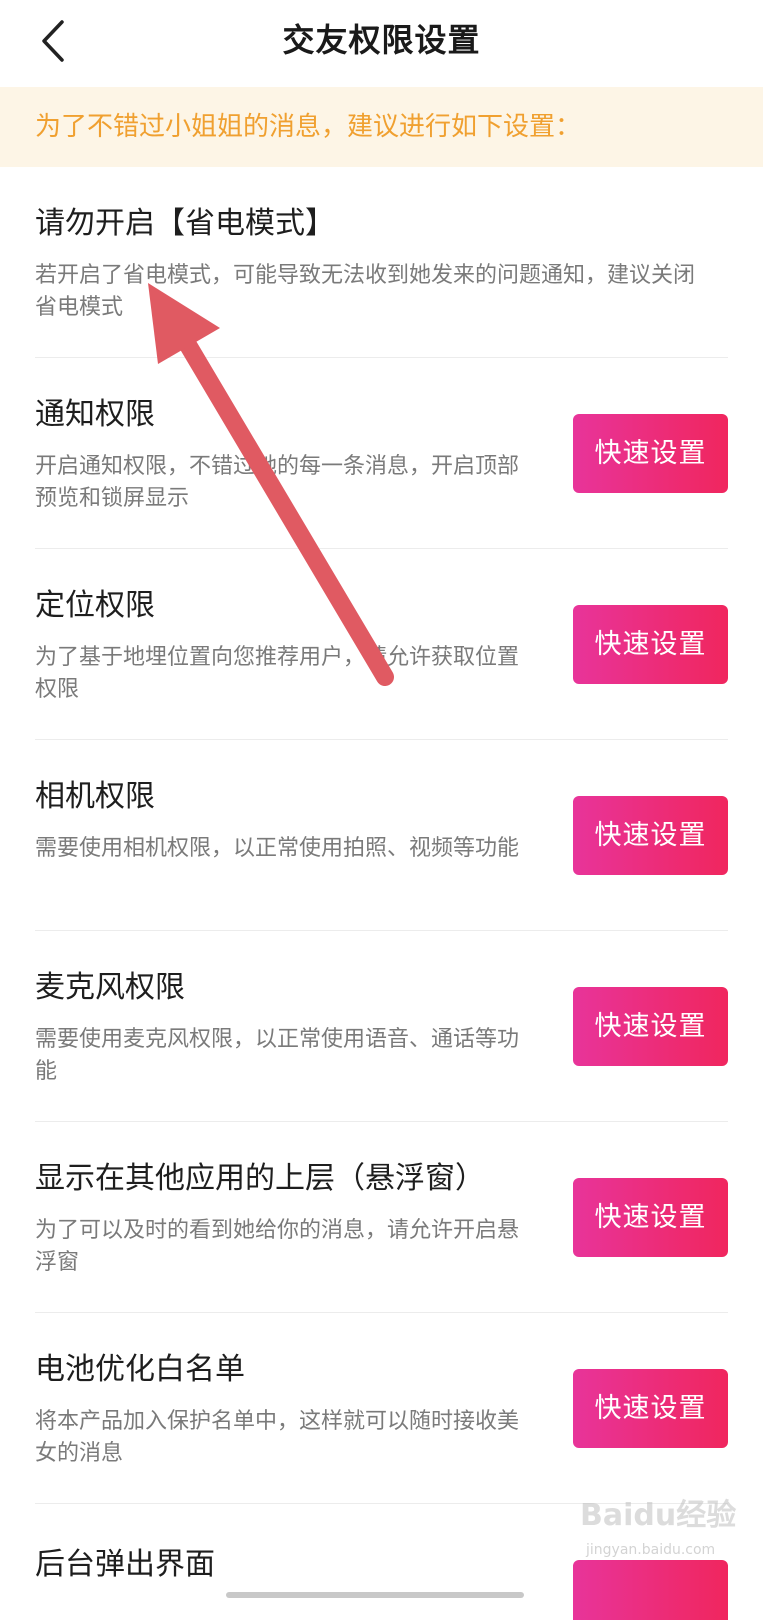  I want to click on item-title: 显示在其他应用的上层（悬浮窗）, so click(260, 1178).